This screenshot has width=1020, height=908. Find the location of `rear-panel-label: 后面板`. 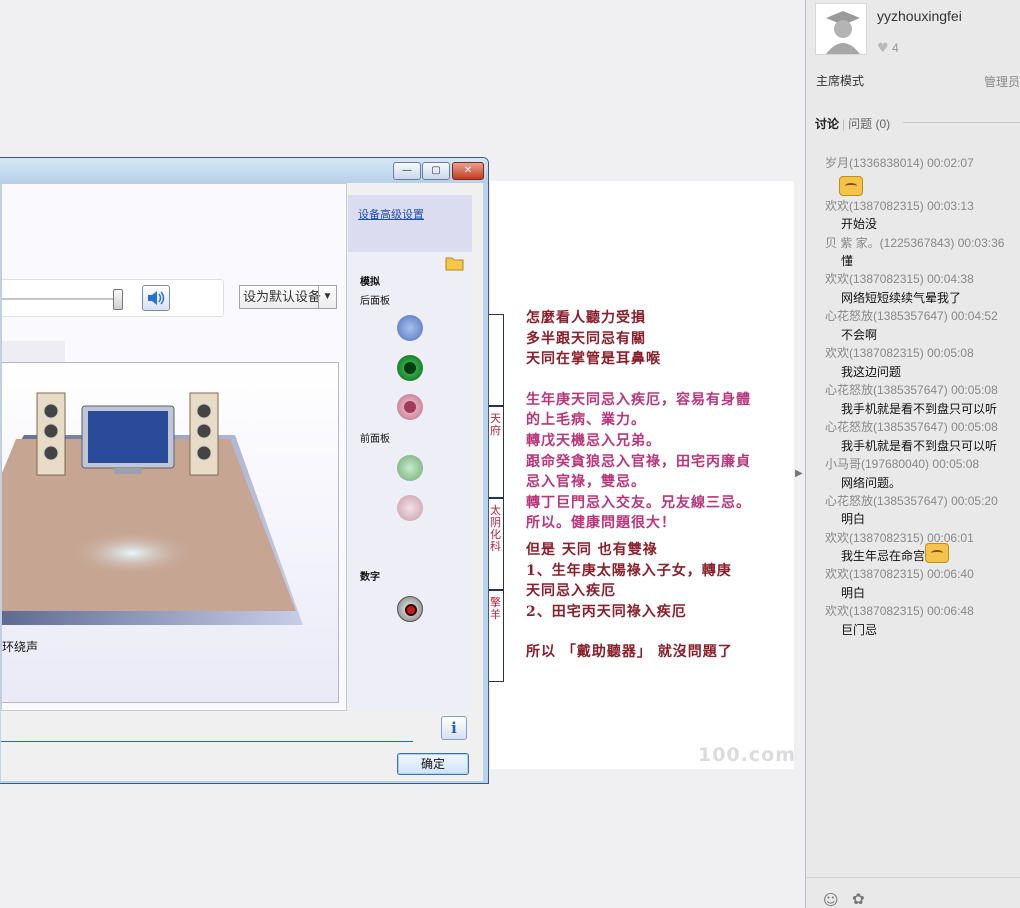

rear-panel-label: 后面板 is located at coordinates (375, 301).